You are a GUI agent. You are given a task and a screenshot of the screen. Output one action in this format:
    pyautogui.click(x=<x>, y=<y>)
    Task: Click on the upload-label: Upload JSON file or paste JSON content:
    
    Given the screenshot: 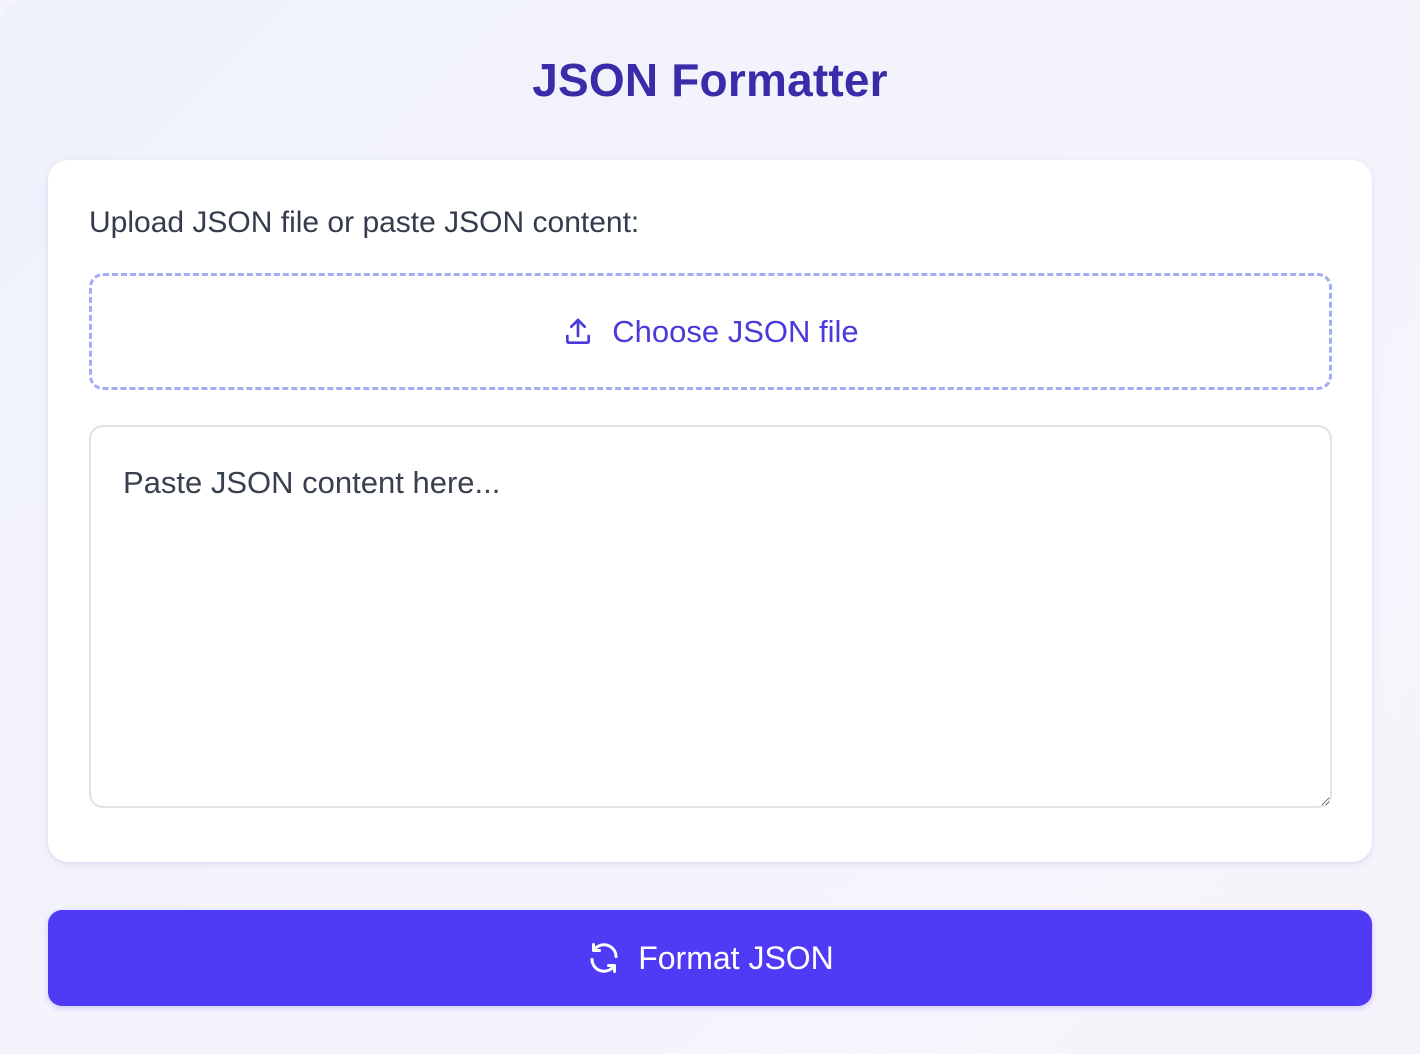 What is the action you would take?
    pyautogui.click(x=364, y=222)
    